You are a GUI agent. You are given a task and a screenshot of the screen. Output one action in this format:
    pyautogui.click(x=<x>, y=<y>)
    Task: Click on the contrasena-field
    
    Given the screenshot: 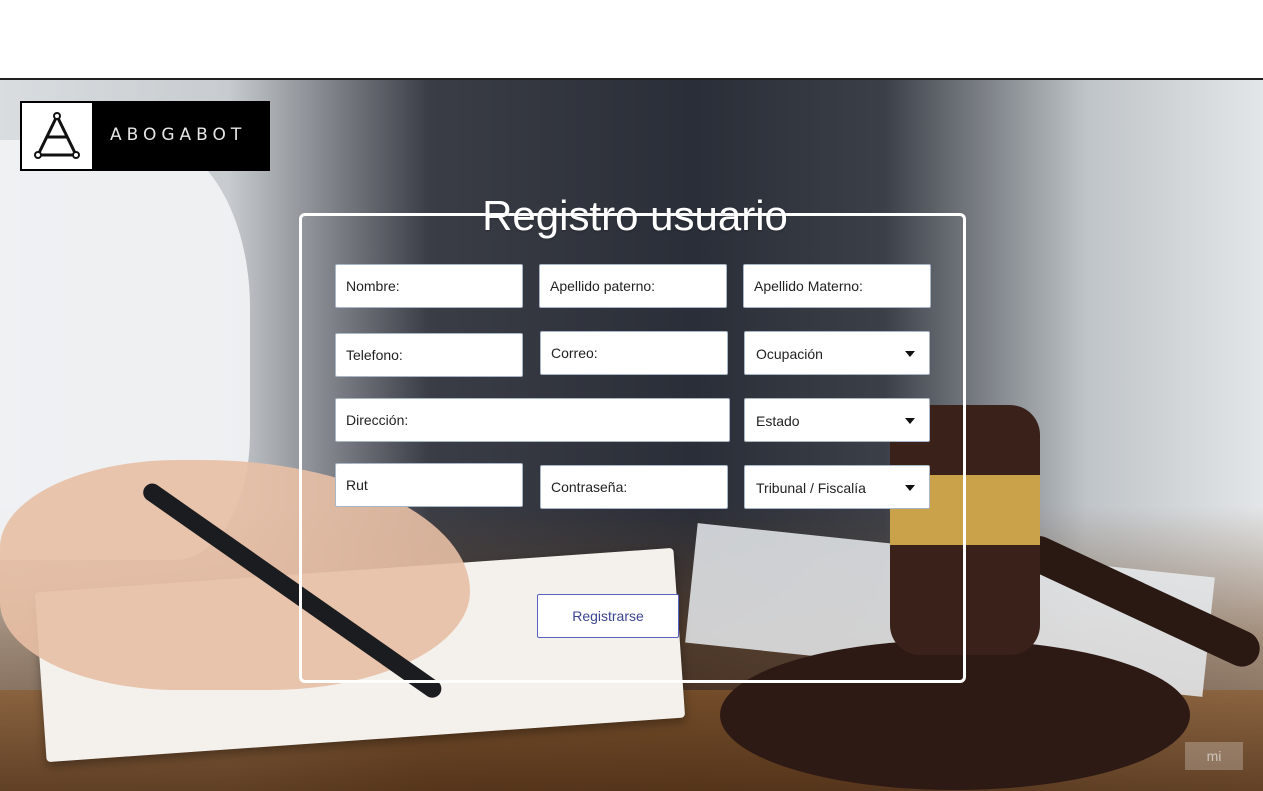 What is the action you would take?
    pyautogui.click(x=634, y=487)
    